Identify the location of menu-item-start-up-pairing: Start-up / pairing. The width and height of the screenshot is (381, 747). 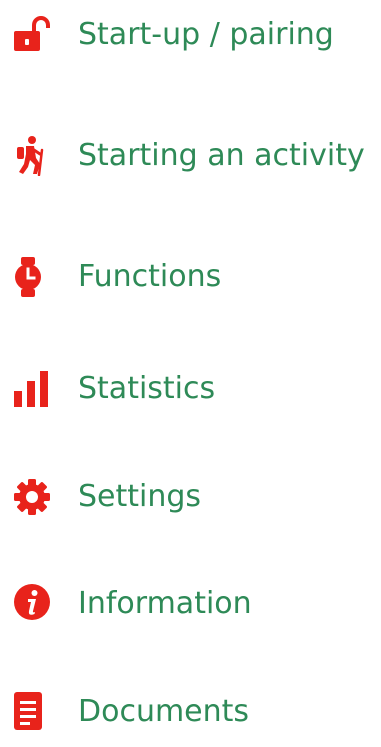
(190, 35).